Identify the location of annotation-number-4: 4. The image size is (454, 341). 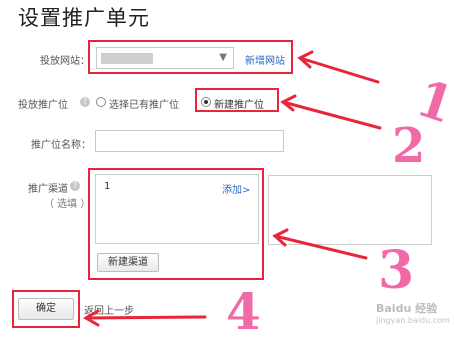
(243, 311).